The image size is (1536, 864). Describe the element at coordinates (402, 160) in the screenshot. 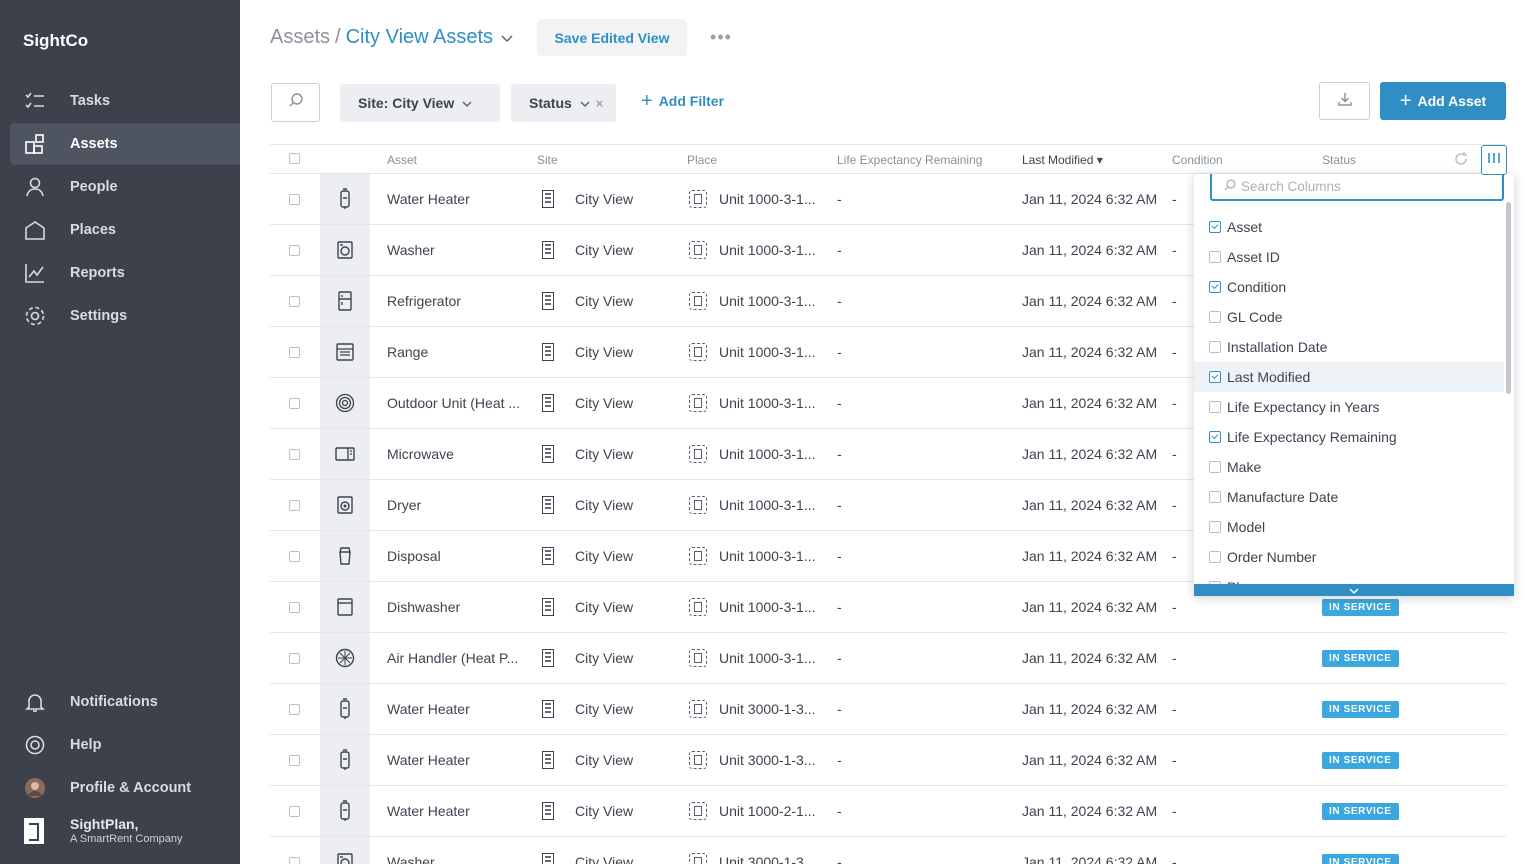

I see `column-header-asset: Asset` at that location.